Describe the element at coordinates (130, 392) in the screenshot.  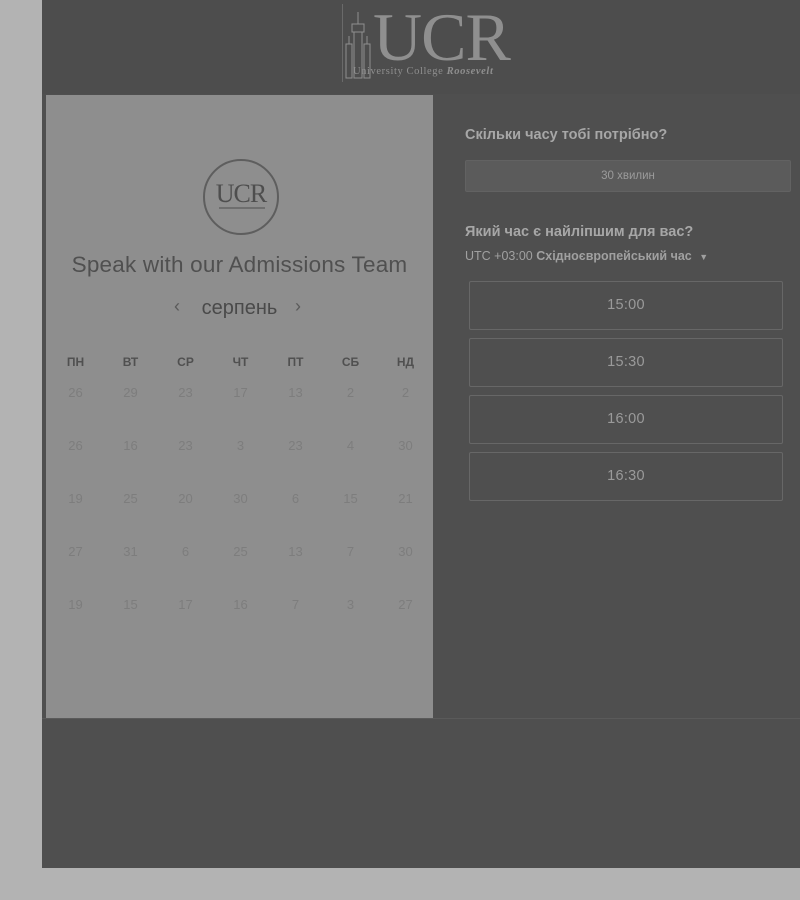
I see `calendar-day: 29` at that location.